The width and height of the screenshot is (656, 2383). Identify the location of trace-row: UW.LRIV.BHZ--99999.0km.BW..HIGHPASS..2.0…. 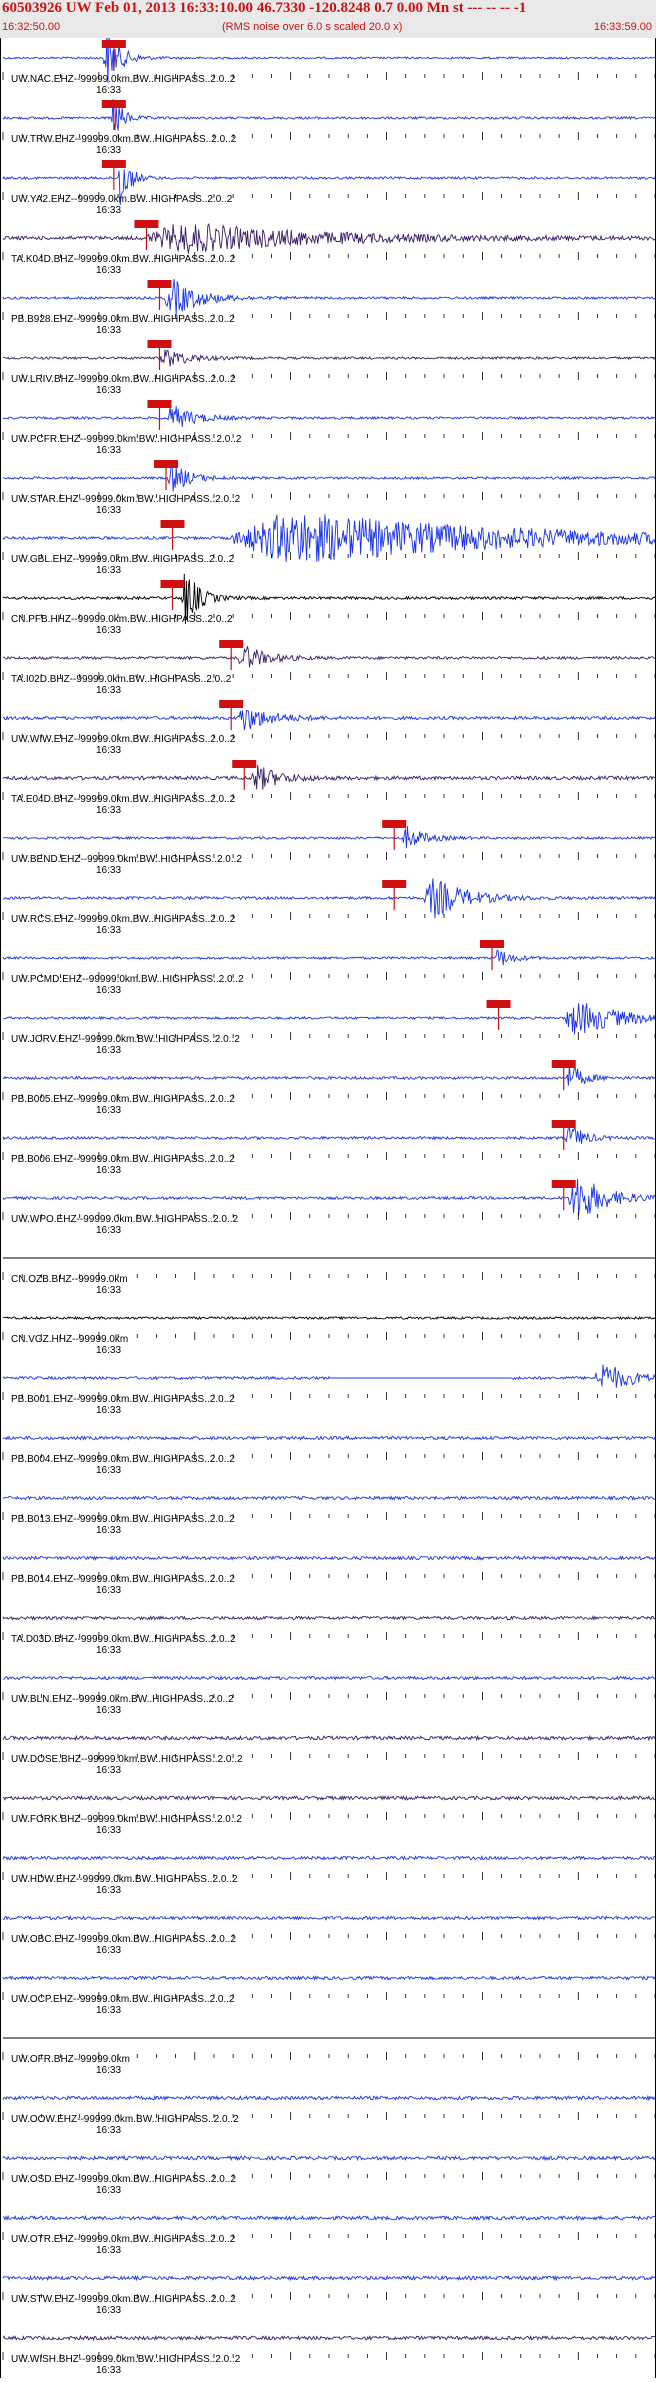
(329, 368).